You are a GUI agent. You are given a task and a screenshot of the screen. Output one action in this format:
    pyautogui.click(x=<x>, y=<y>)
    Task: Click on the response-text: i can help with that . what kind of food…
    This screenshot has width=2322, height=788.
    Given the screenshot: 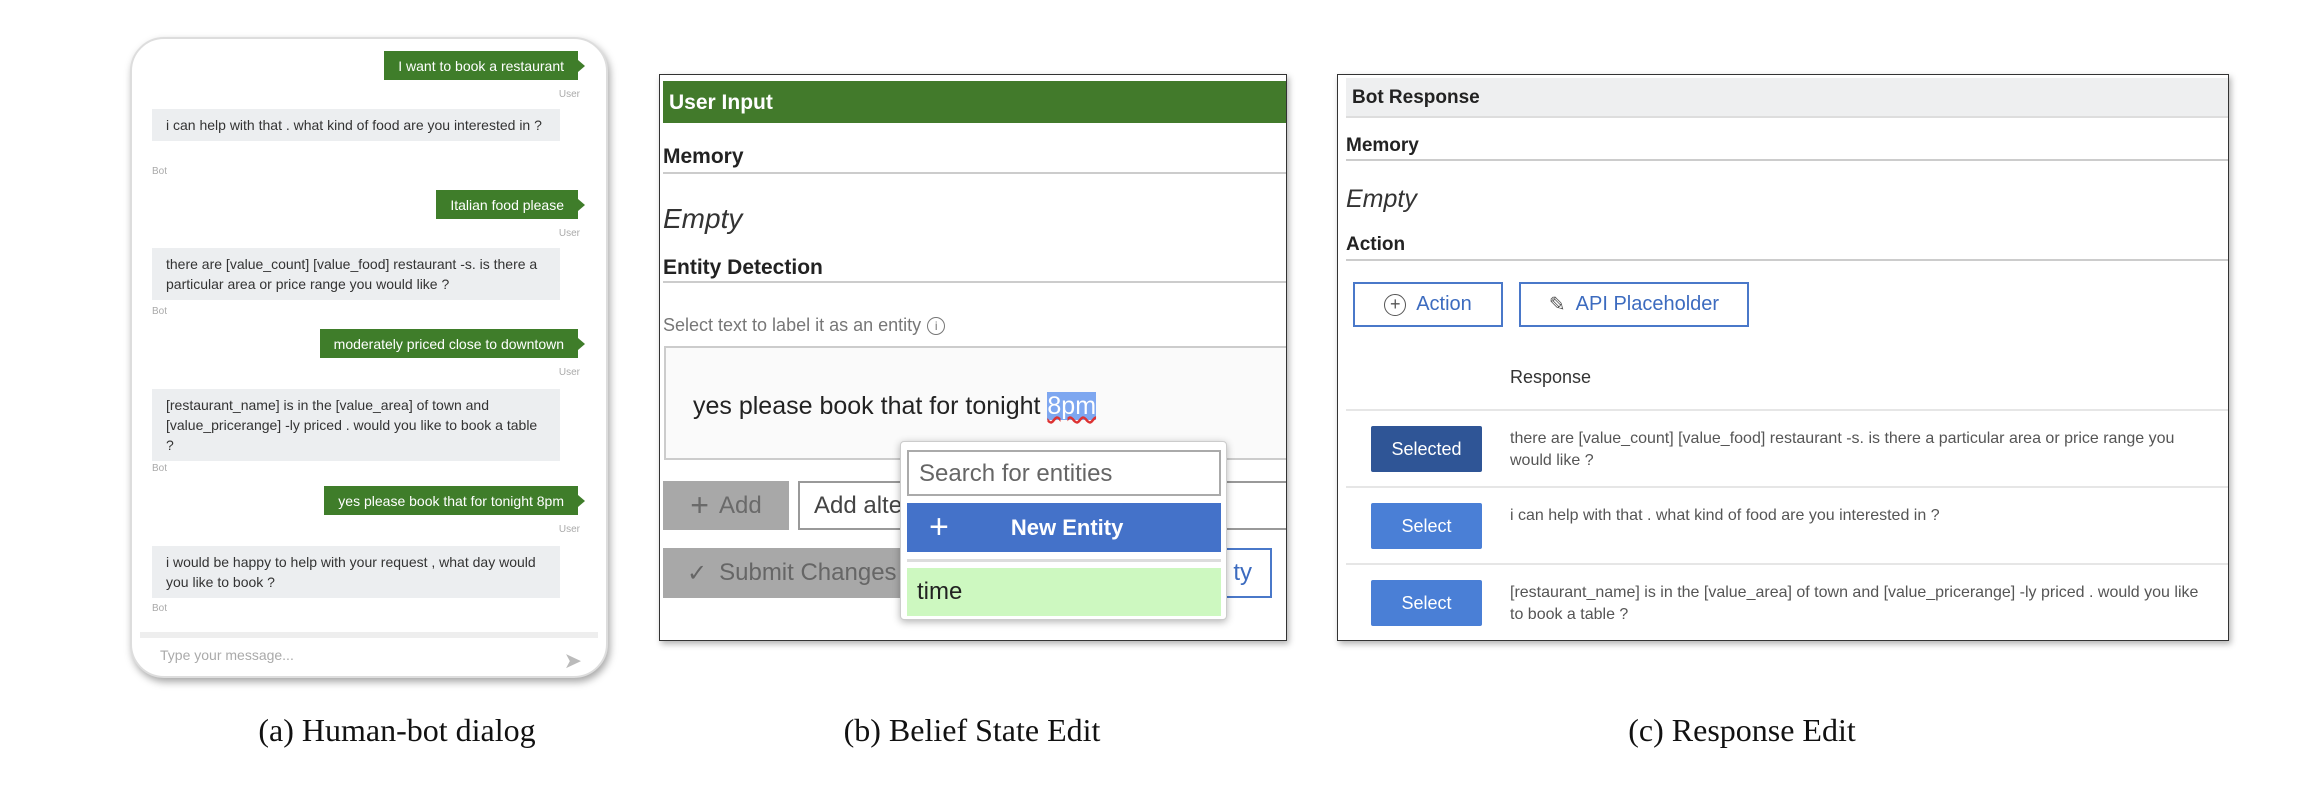 What is the action you would take?
    pyautogui.click(x=1725, y=515)
    